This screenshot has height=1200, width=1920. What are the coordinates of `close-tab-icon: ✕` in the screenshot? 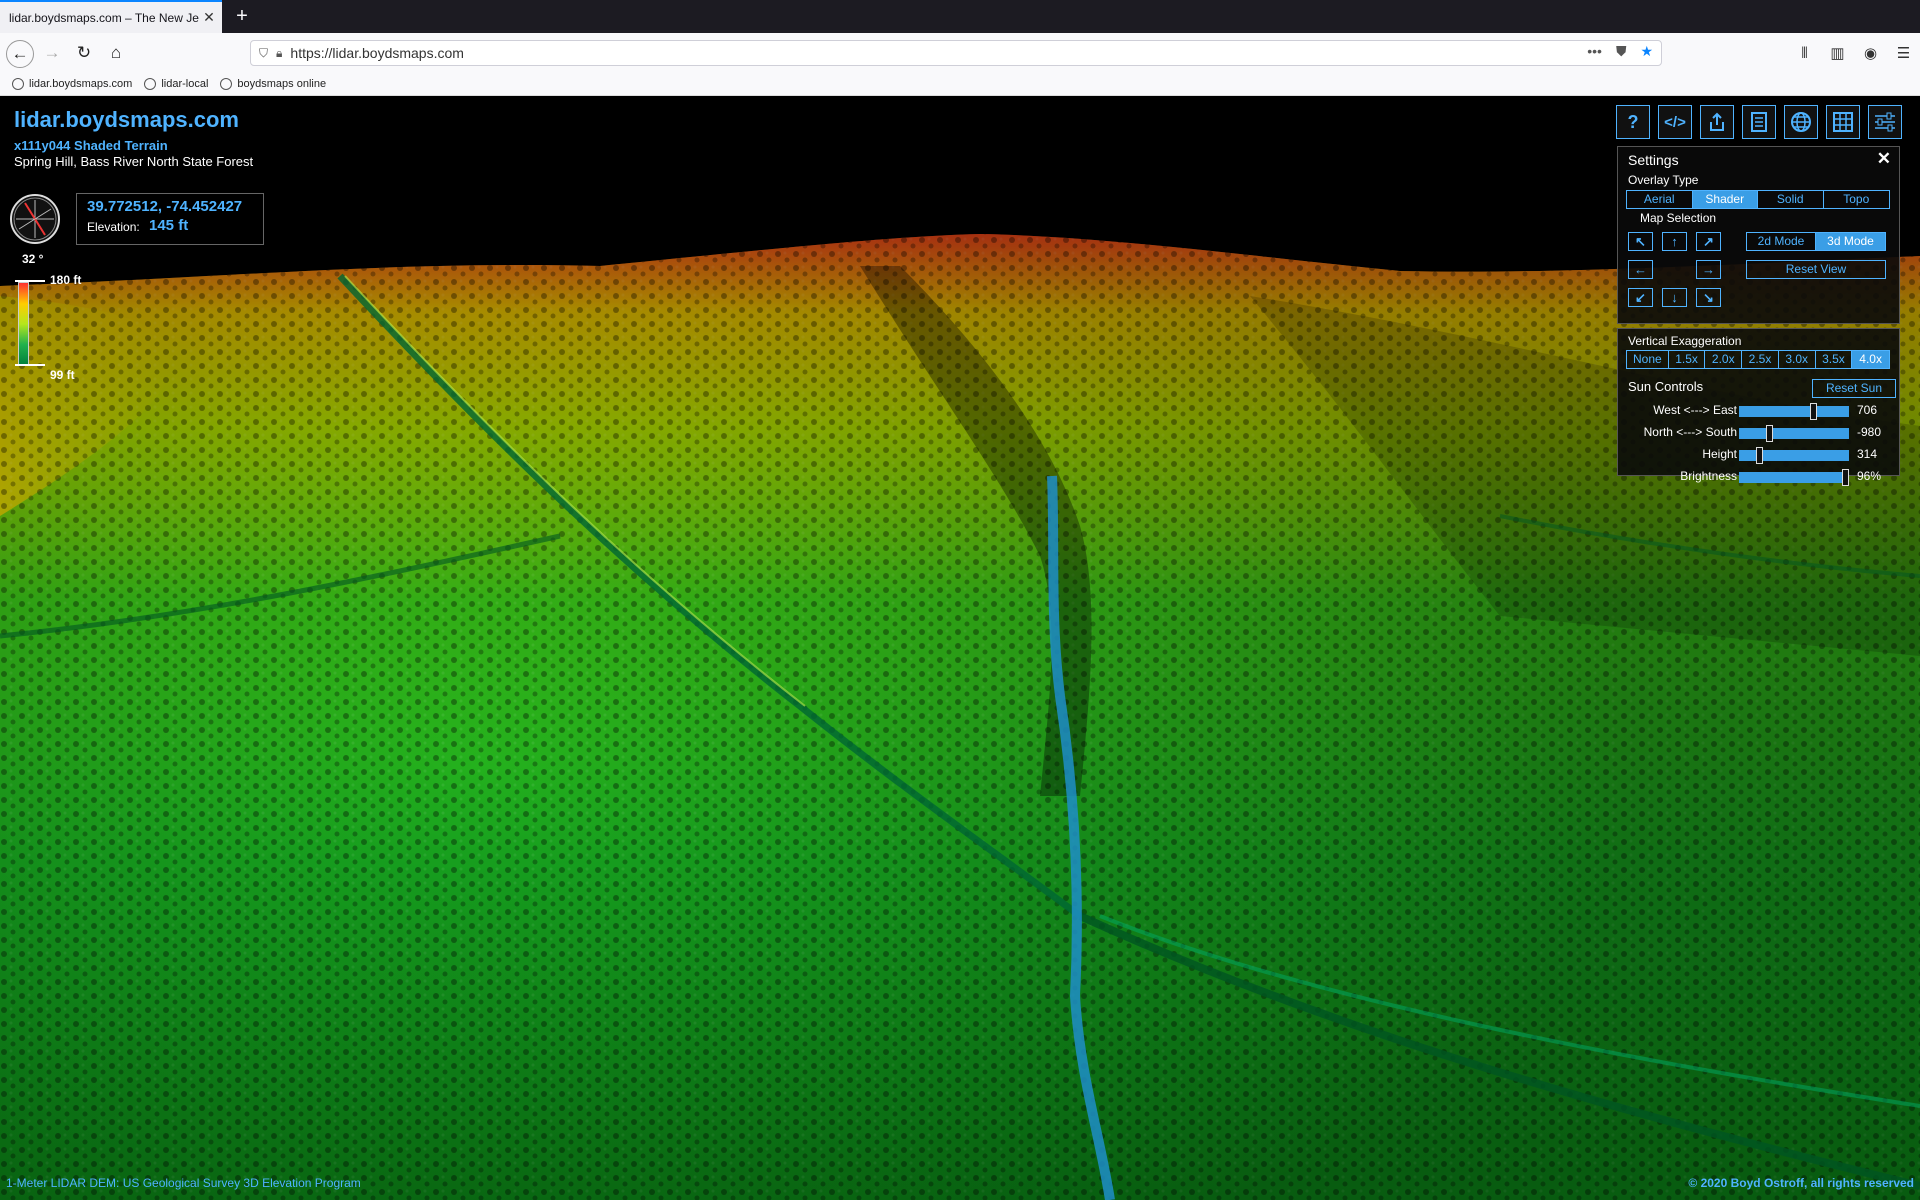 It's located at (209, 17).